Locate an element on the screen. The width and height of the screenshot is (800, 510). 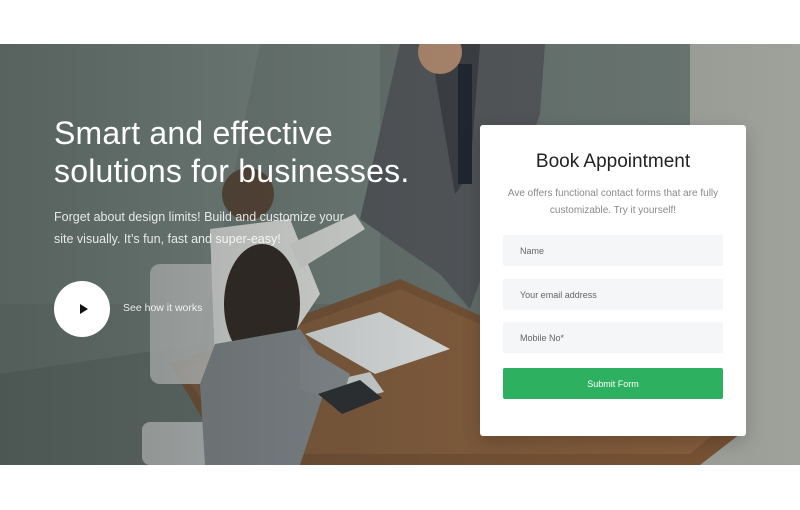
play-icon is located at coordinates (83, 309).